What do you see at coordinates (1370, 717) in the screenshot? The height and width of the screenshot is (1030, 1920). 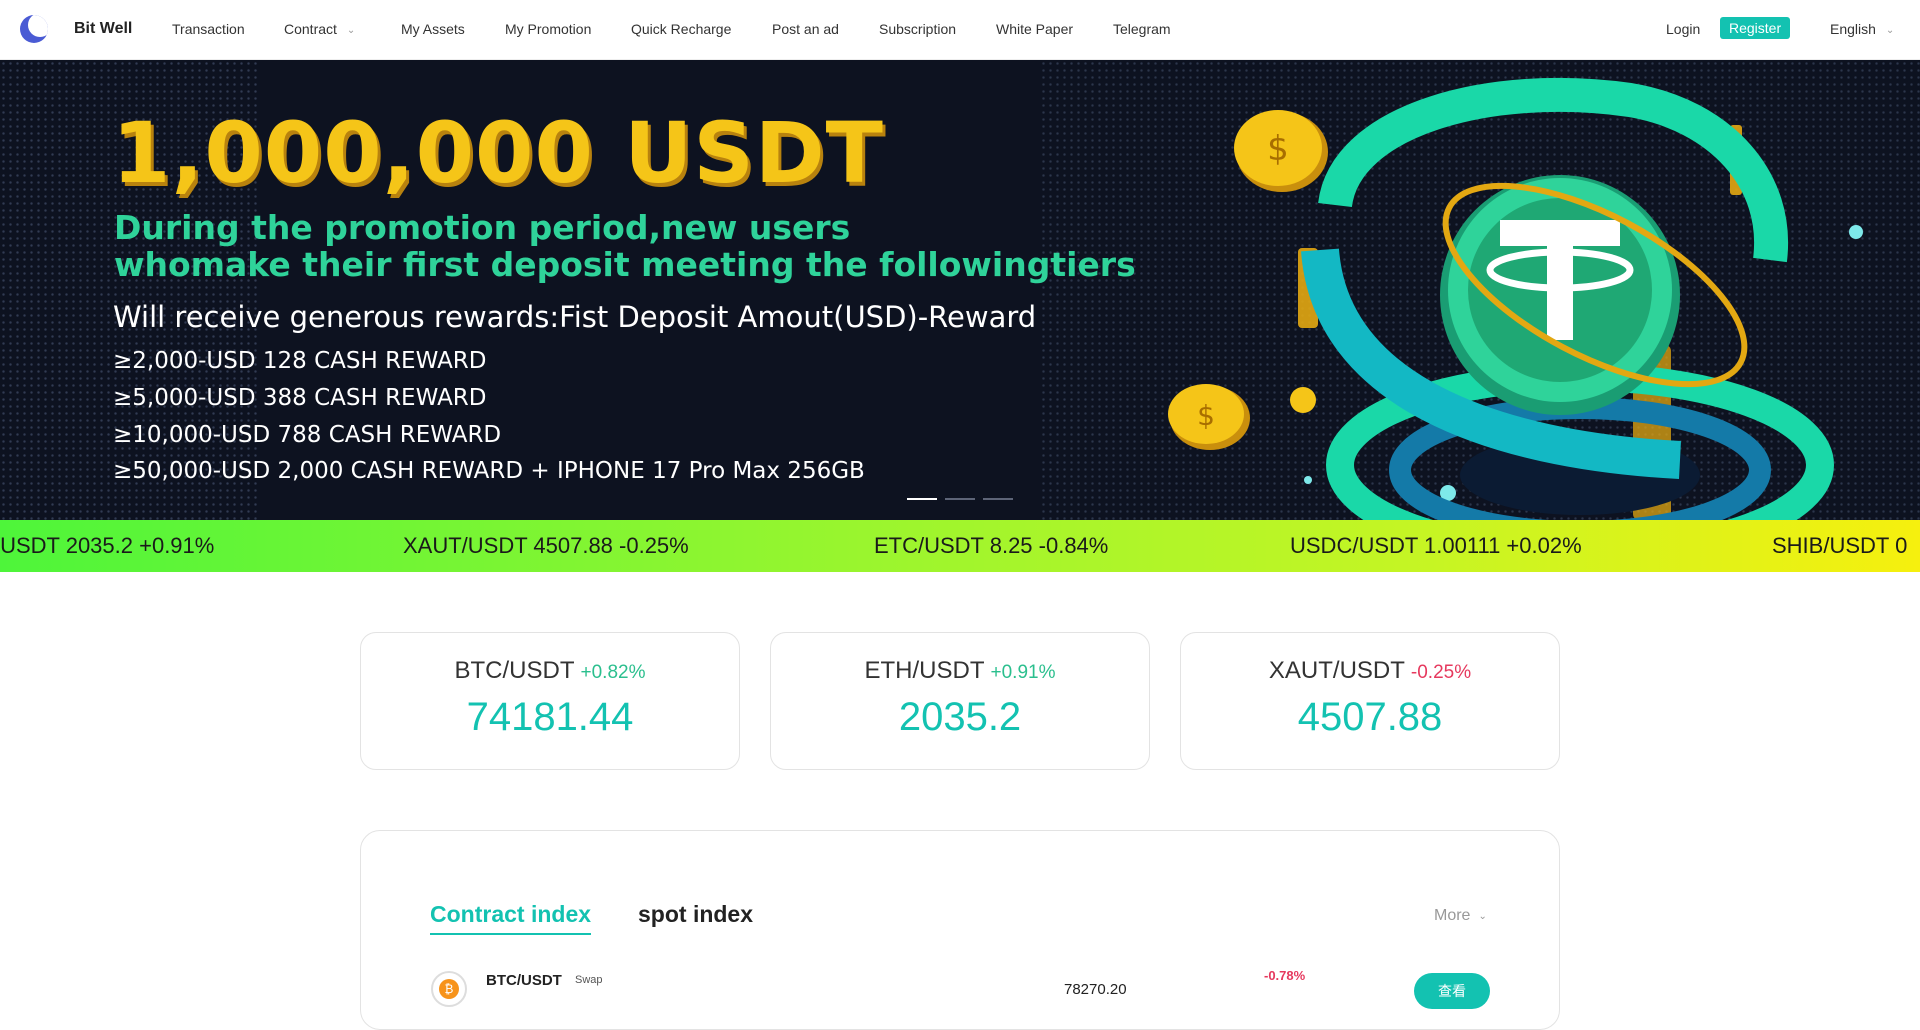 I see `card-price: 4507.88` at bounding box center [1370, 717].